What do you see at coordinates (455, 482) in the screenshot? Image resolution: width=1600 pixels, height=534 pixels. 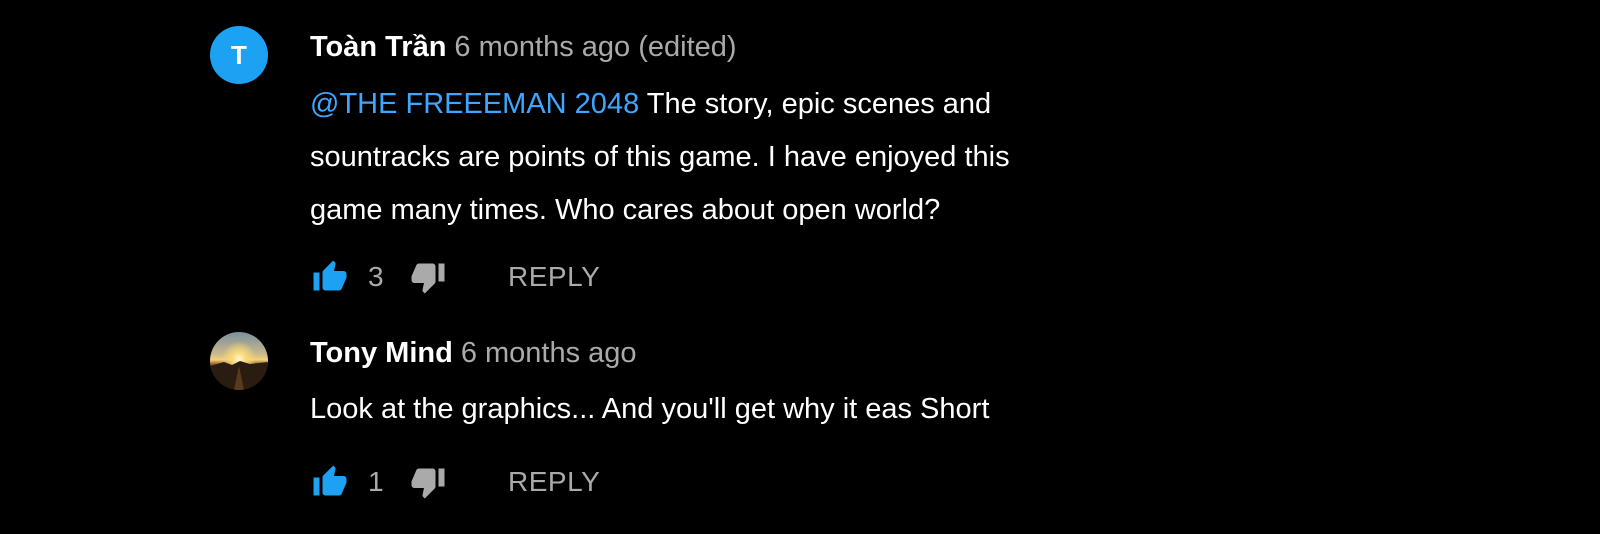 I see `comment-actions: 1 REPLY` at bounding box center [455, 482].